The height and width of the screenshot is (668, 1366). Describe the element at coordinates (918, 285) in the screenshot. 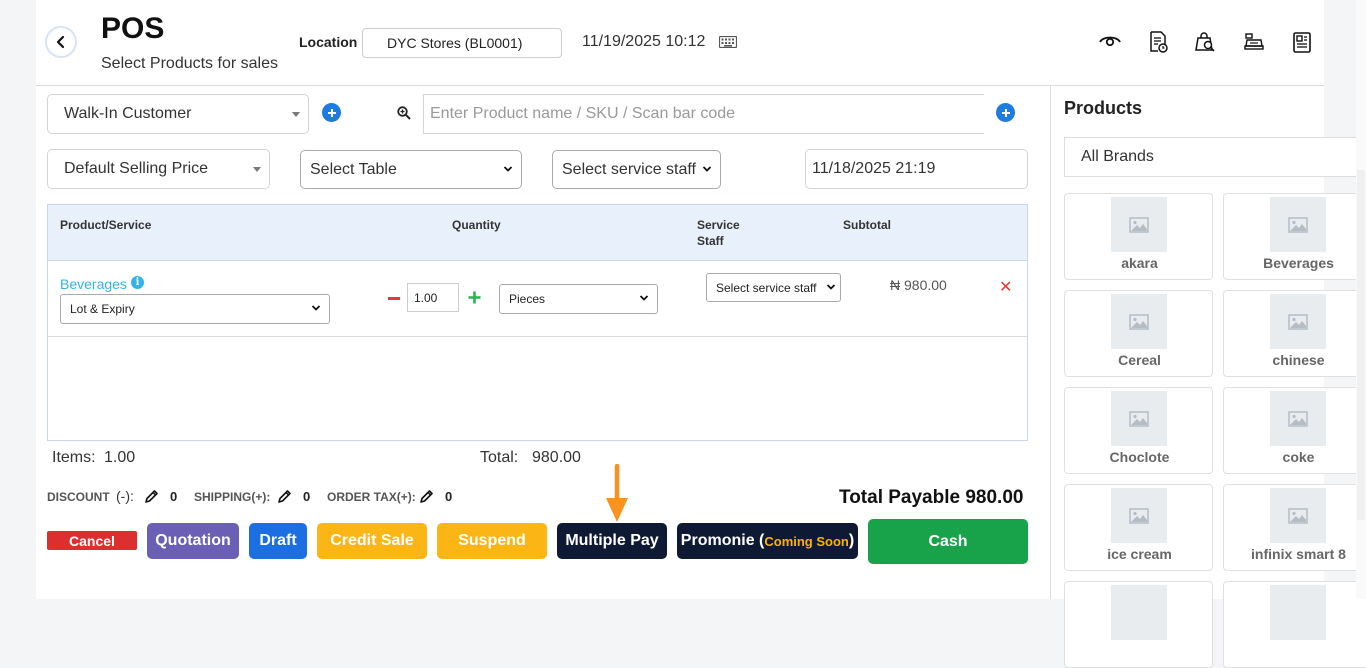

I see `row-subtotal: ₦ 980.00` at that location.